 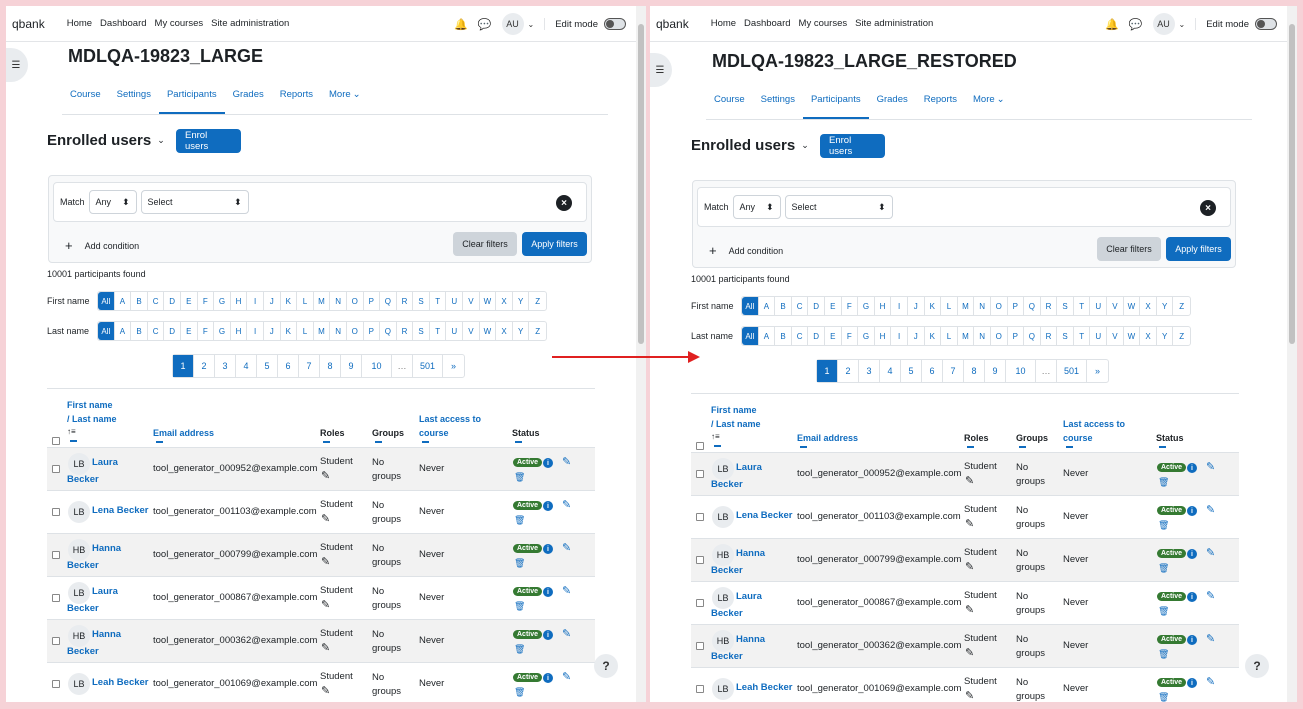 I want to click on initial-u: U, so click(x=455, y=331).